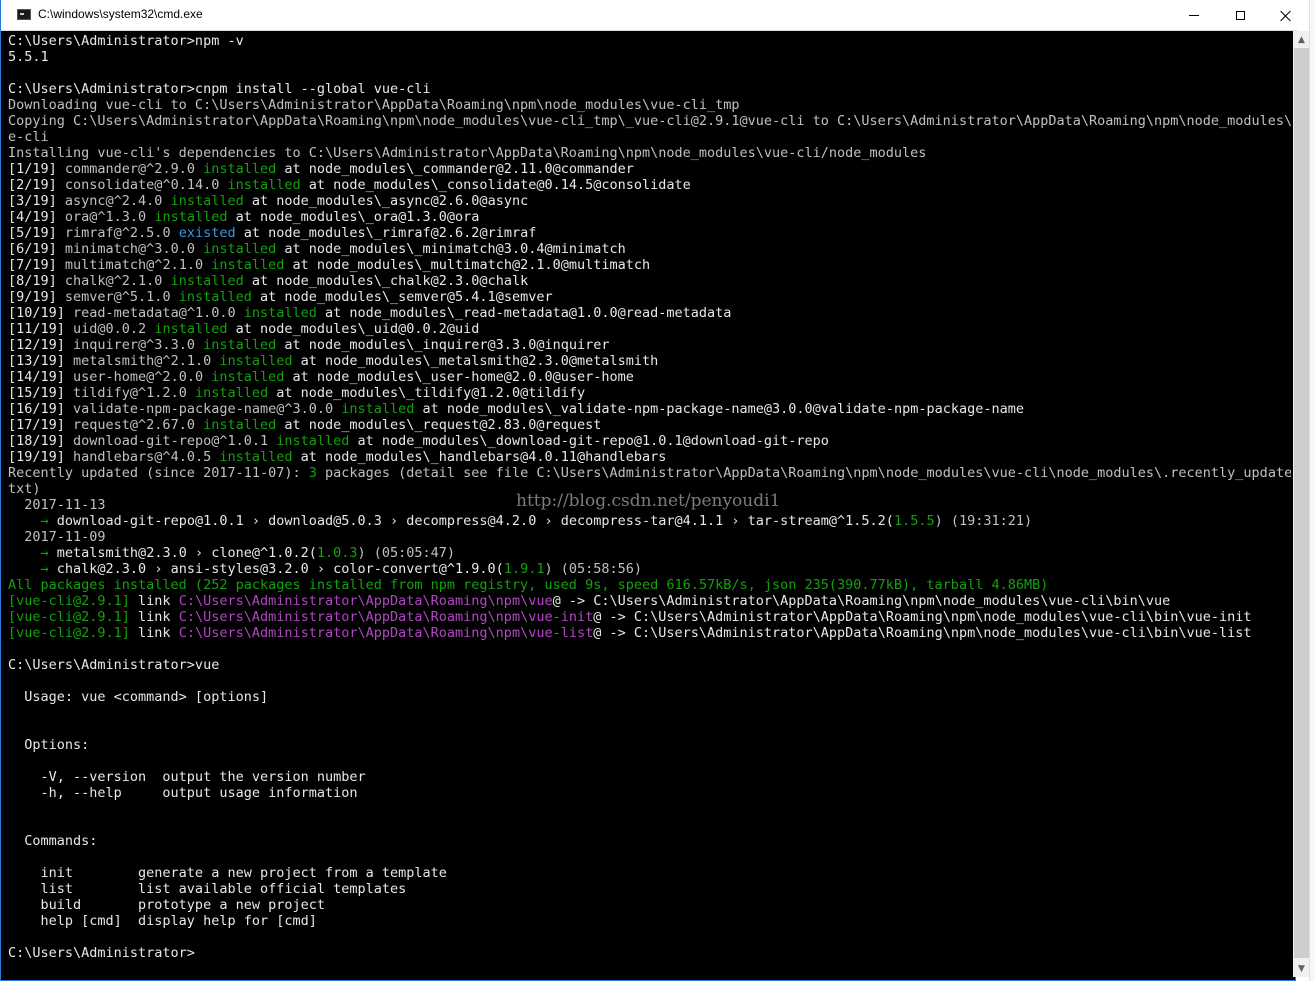  What do you see at coordinates (28, 57) in the screenshot?
I see `console-text: 5.5.1` at bounding box center [28, 57].